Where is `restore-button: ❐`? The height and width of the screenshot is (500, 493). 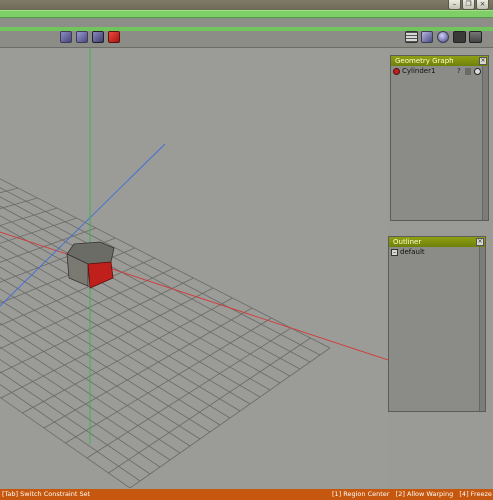
restore-button: ❐ is located at coordinates (468, 5).